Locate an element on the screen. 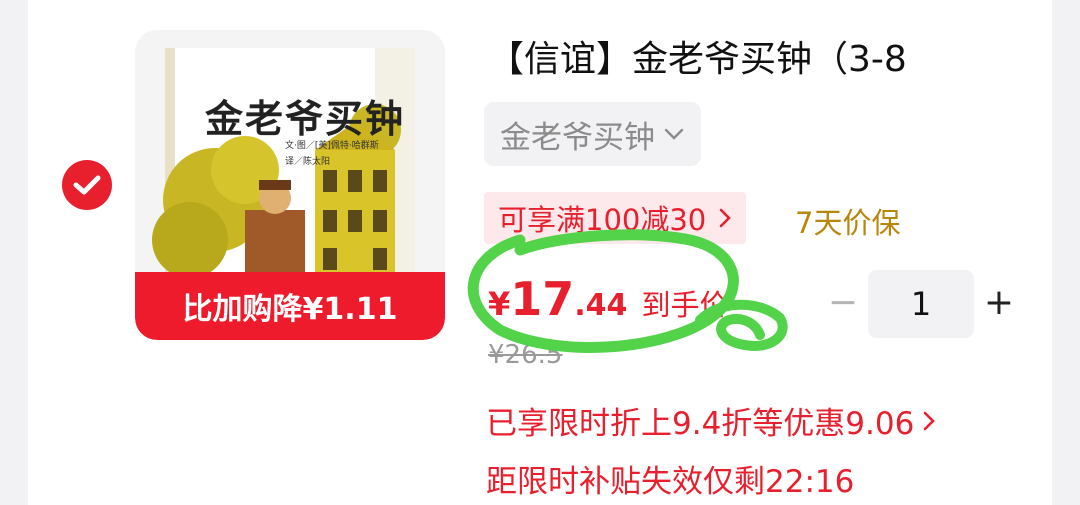  discount-info: 已享限时折上9.4折等优惠9.06 is located at coordinates (711, 420).